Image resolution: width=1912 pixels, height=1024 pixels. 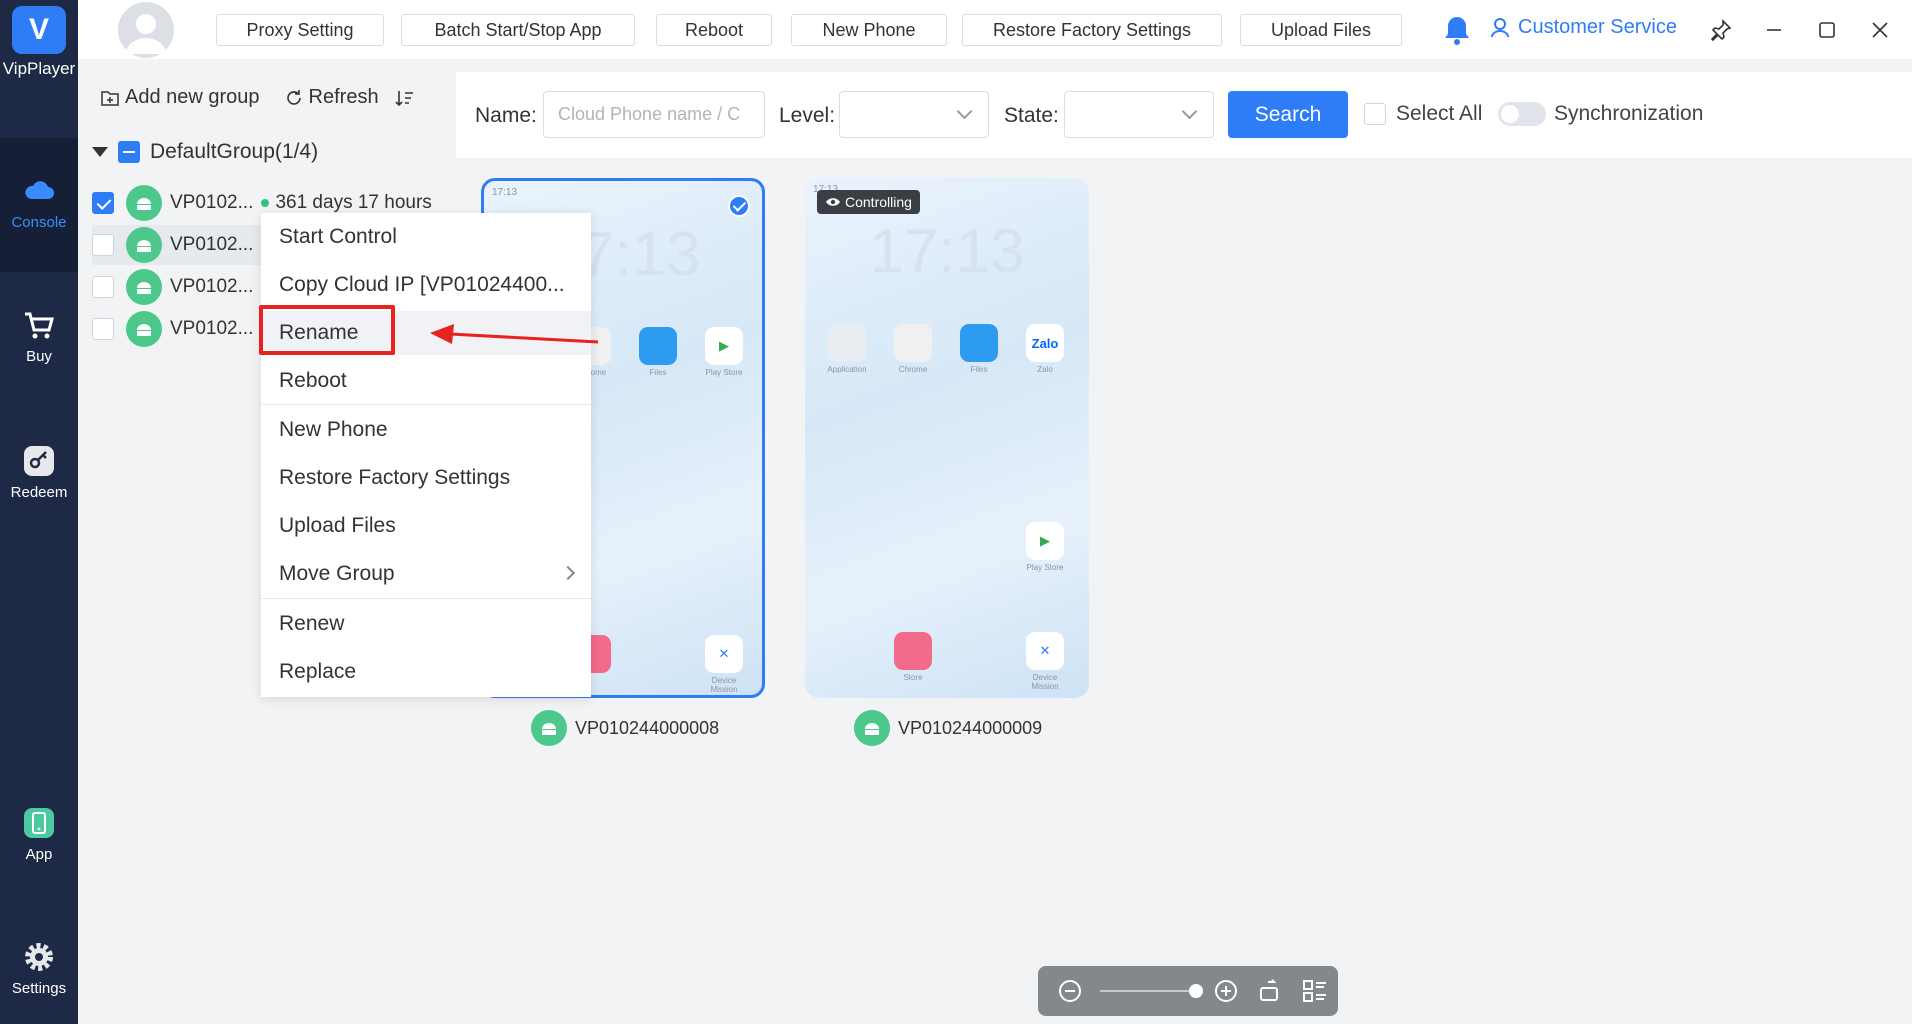 I want to click on nav-buy: Buy, so click(x=39, y=336).